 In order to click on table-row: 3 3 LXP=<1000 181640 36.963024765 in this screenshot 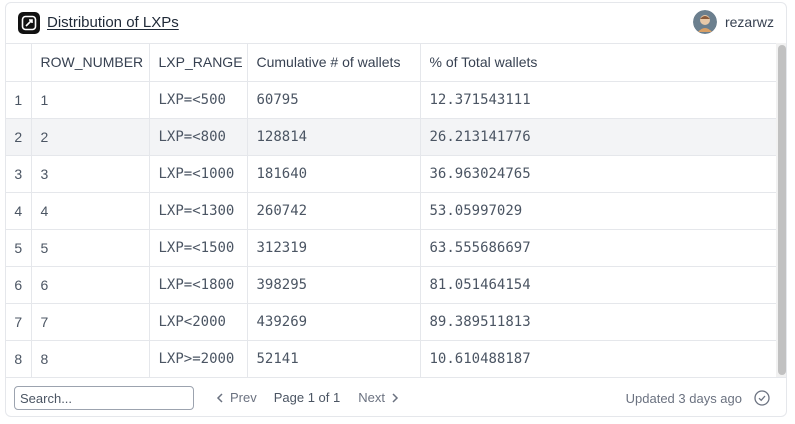, I will do `click(391, 174)`.